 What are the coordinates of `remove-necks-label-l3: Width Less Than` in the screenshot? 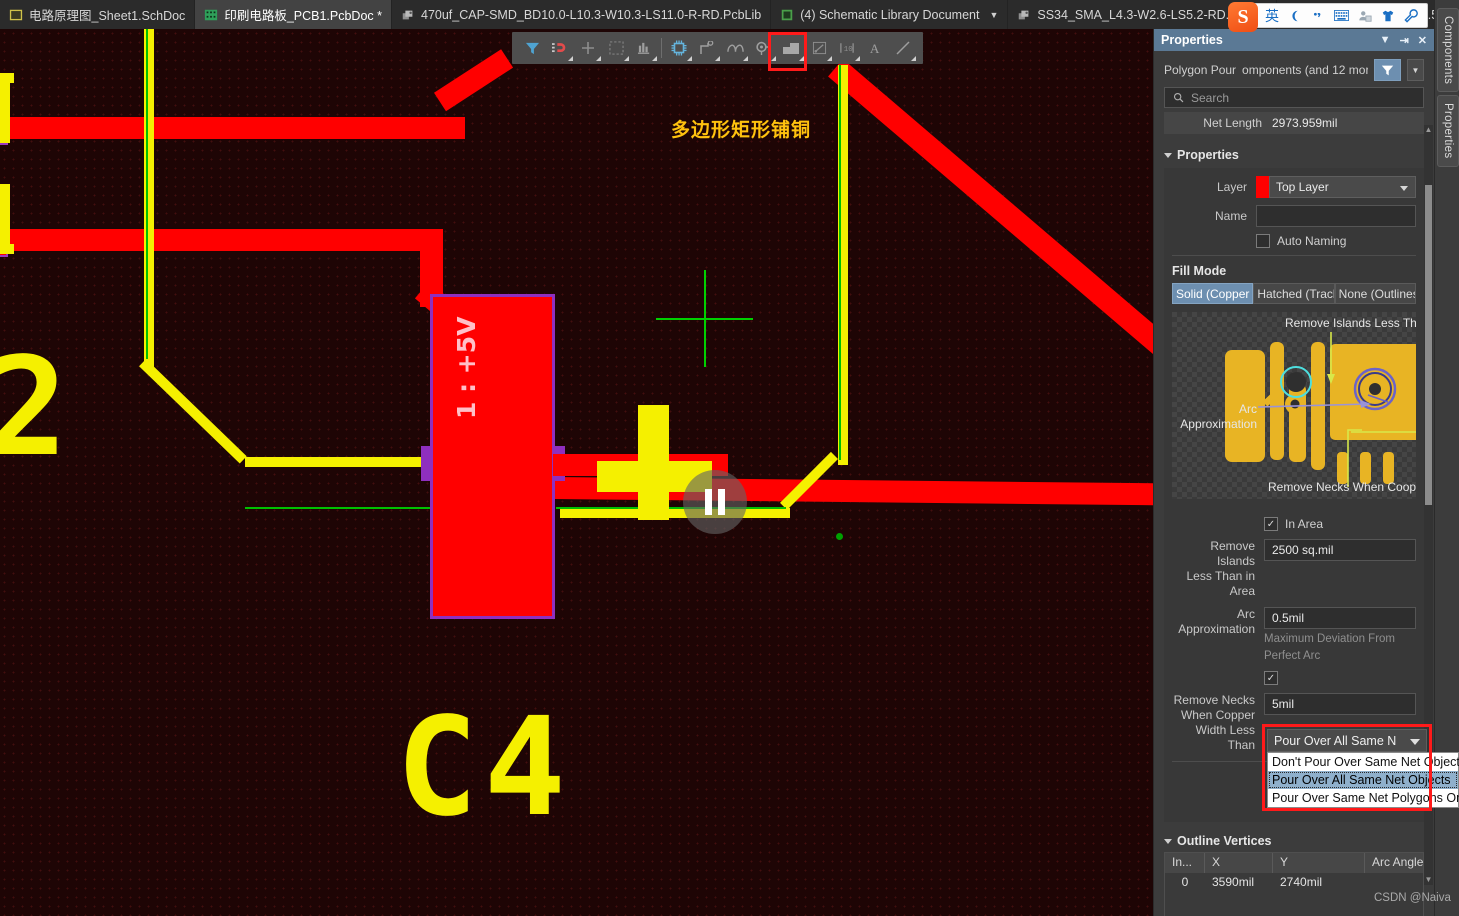 It's located at (1225, 737).